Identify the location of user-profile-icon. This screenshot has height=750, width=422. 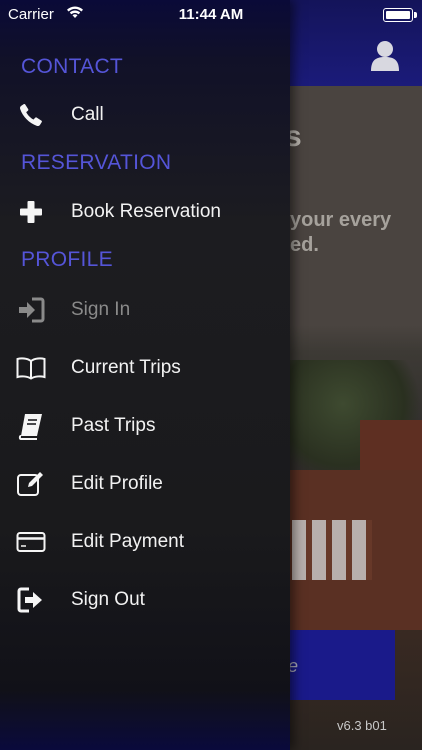
(385, 56).